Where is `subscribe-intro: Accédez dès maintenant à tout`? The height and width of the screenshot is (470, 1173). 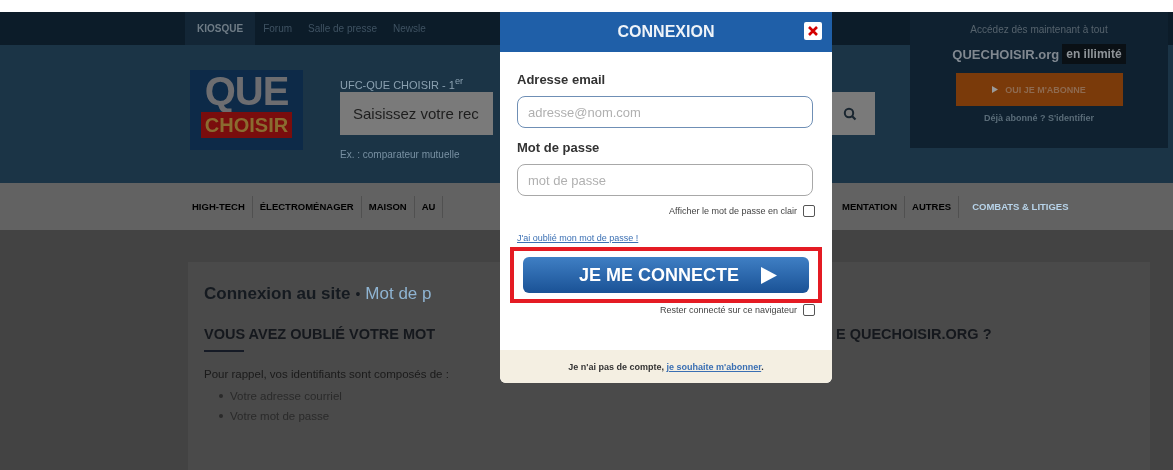
subscribe-intro: Accédez dès maintenant à tout is located at coordinates (1039, 29).